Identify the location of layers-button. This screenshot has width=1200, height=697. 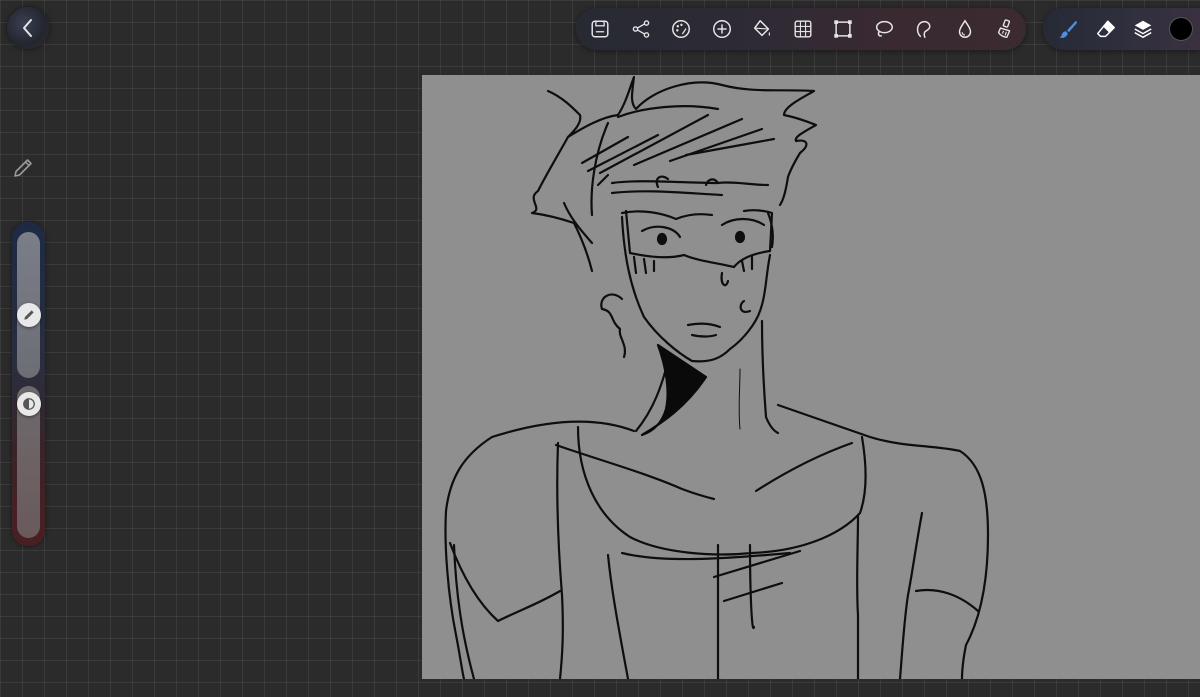
(1144, 29).